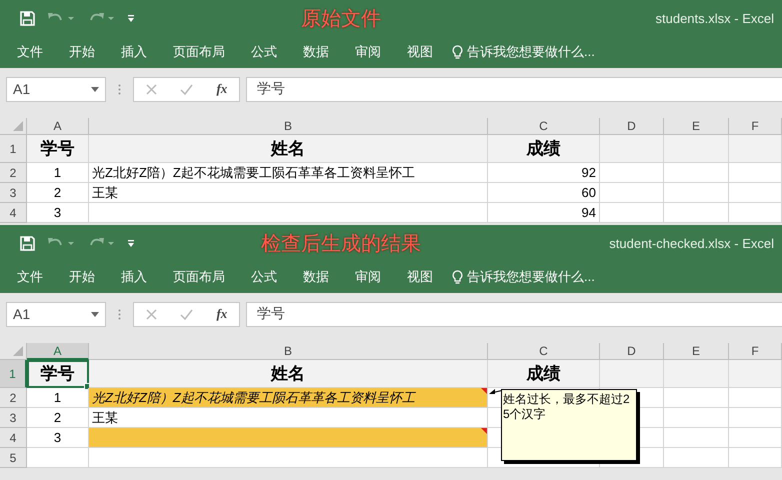 The height and width of the screenshot is (480, 782). Describe the element at coordinates (544, 193) in the screenshot. I see `table-cell: 60` at that location.